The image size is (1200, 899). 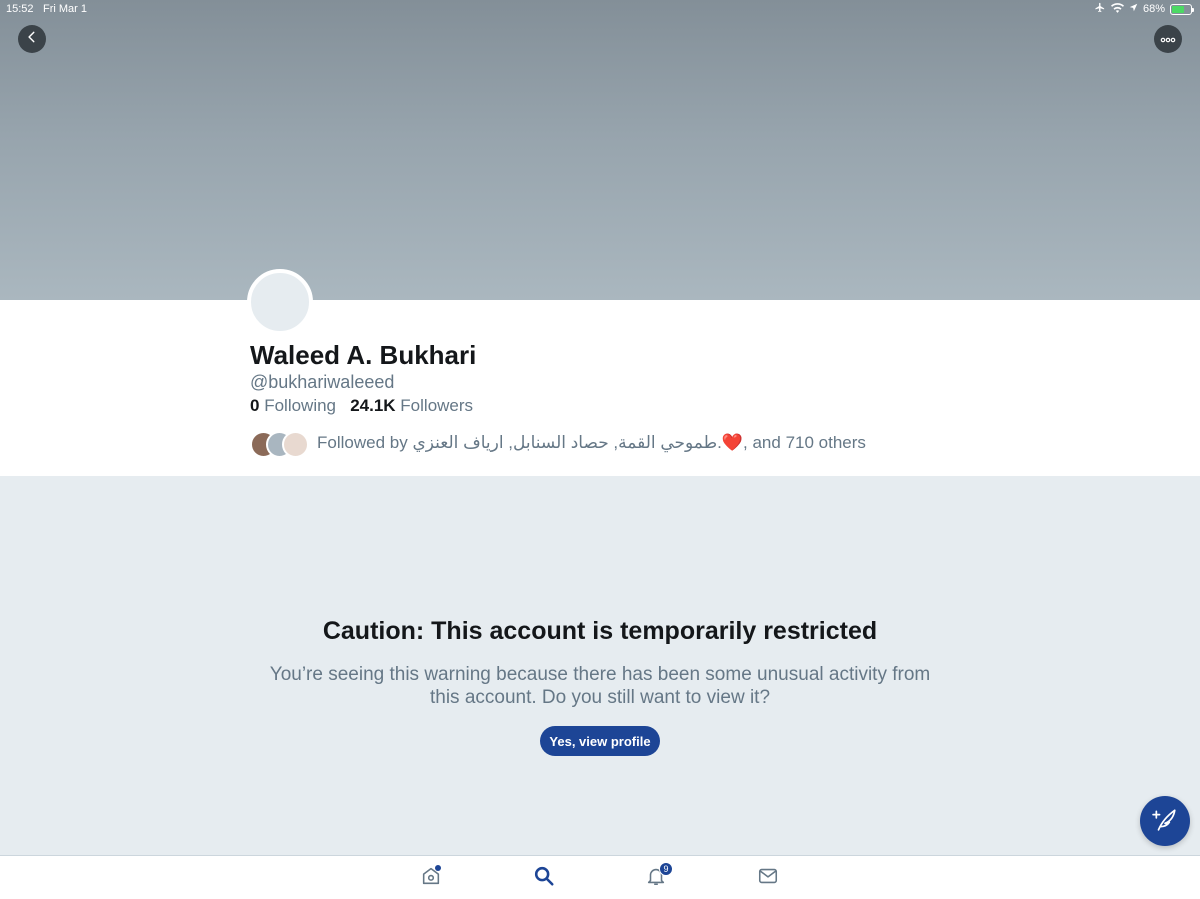 What do you see at coordinates (373, 405) in the screenshot?
I see `followers-count: 24.1K` at bounding box center [373, 405].